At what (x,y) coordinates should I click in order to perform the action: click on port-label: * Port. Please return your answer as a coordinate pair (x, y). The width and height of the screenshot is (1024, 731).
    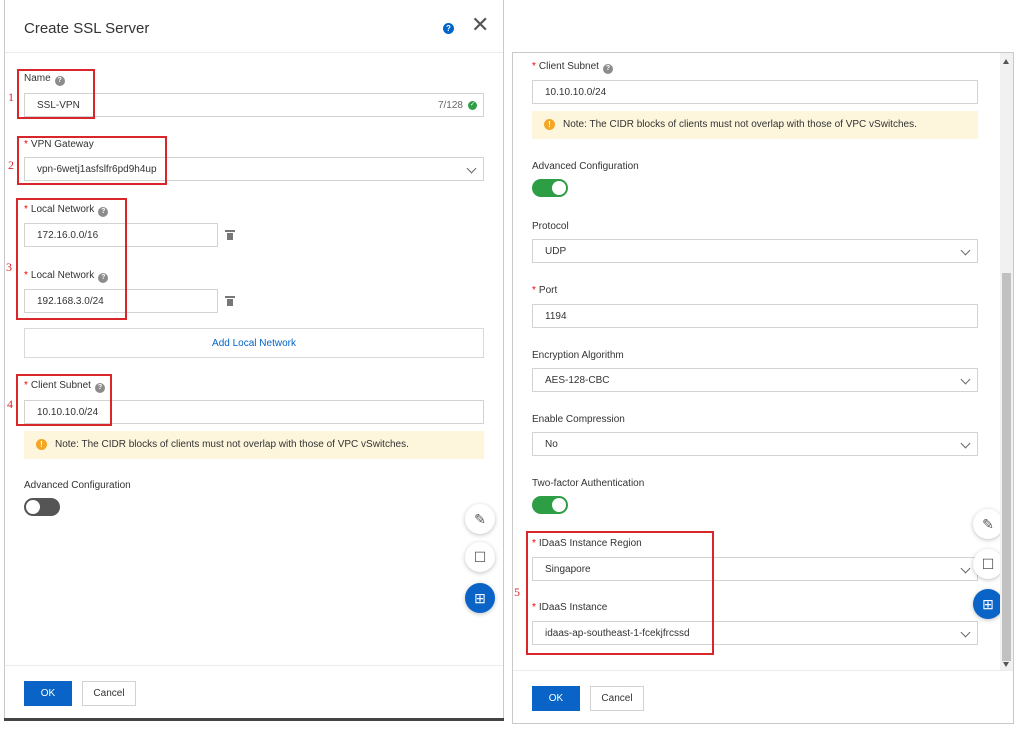
    Looking at the image, I should click on (545, 290).